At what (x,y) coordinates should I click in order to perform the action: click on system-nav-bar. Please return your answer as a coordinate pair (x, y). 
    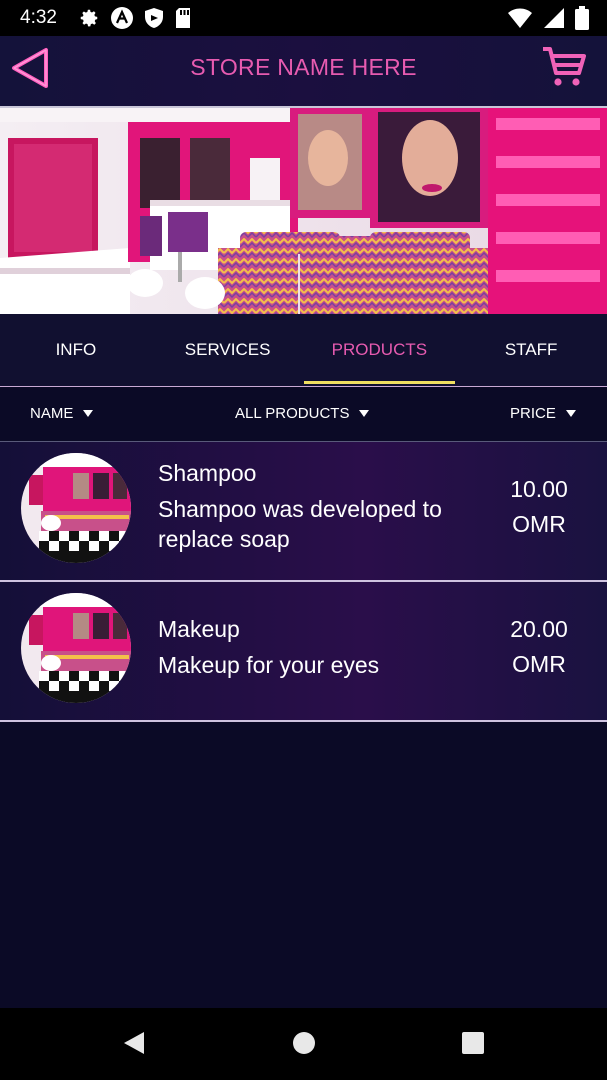
    Looking at the image, I should click on (303, 1044).